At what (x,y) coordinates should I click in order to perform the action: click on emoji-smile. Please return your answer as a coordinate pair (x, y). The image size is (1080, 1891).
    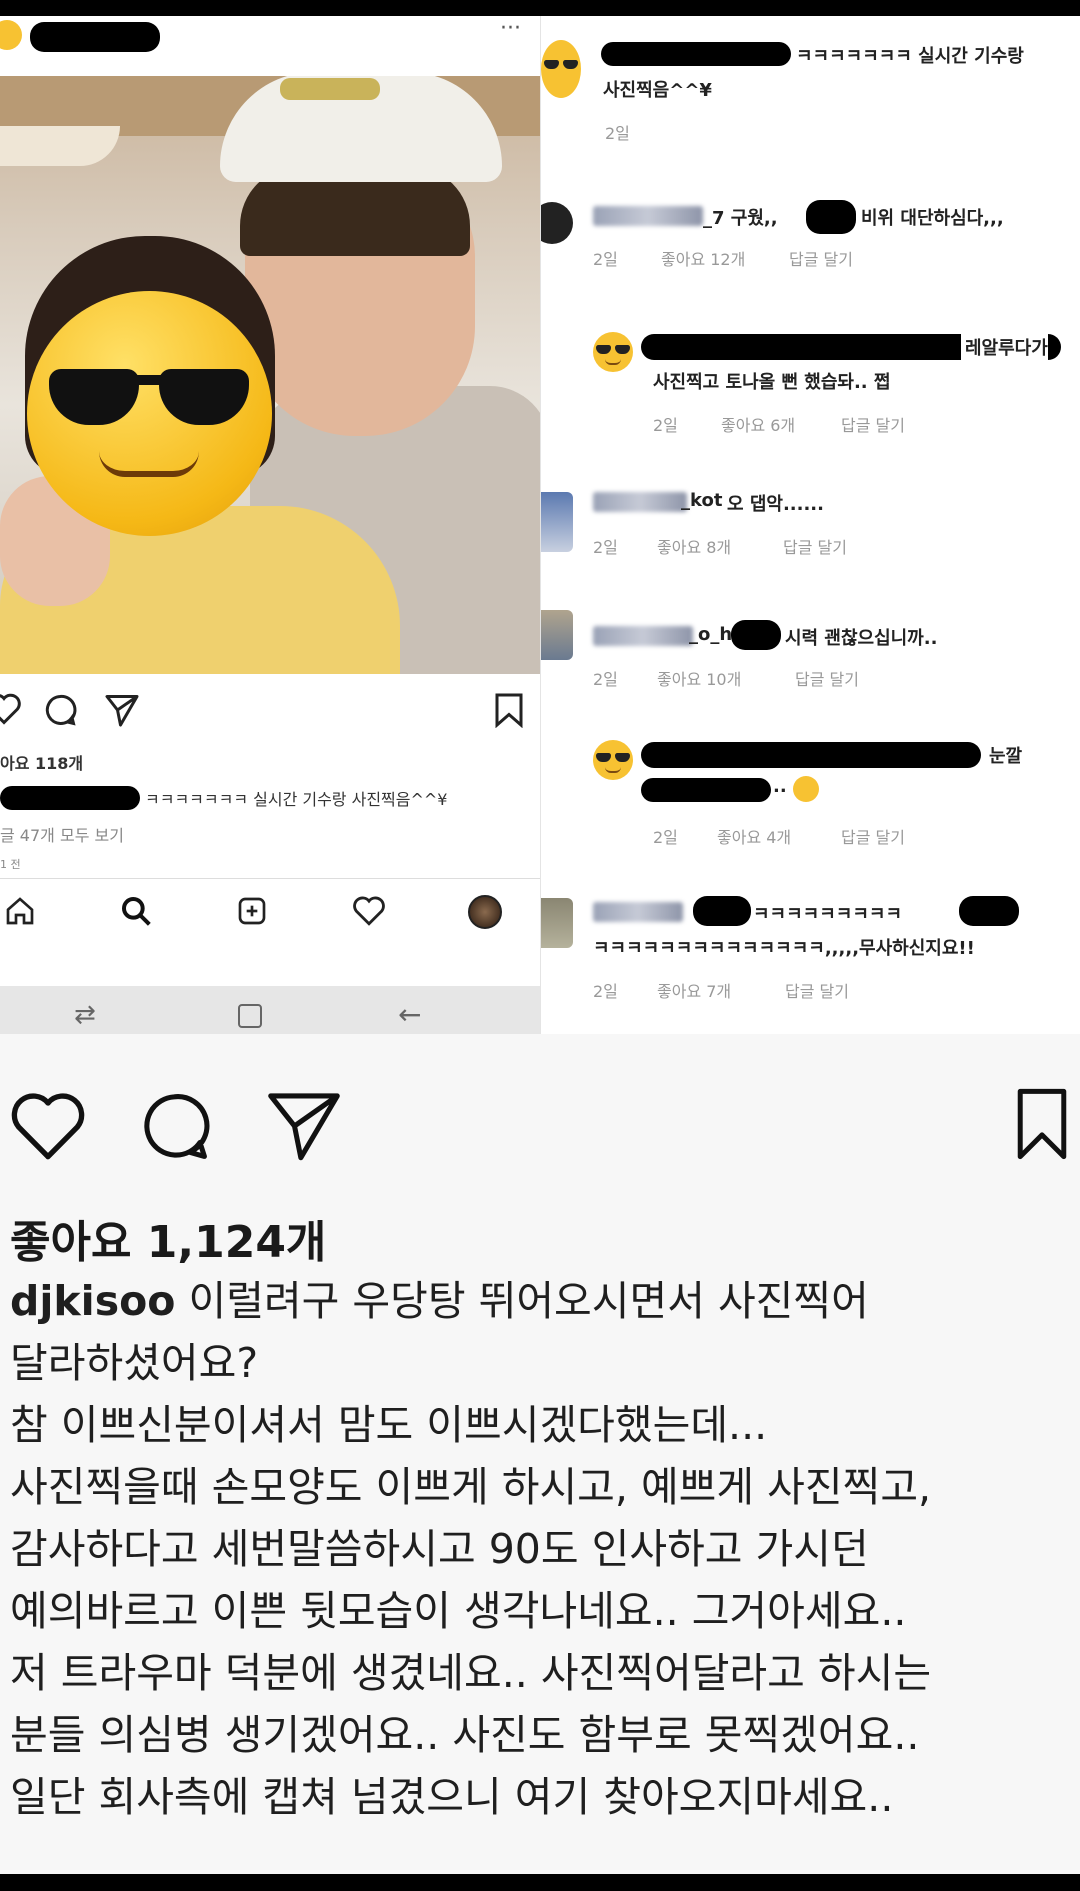
    Looking at the image, I should click on (149, 464).